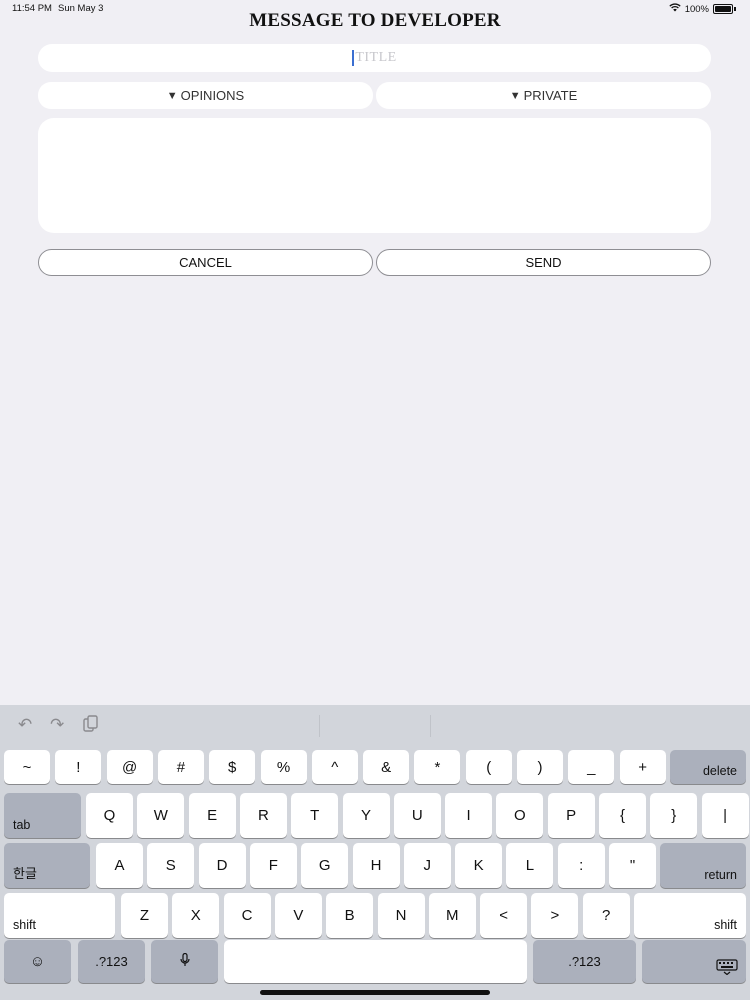  What do you see at coordinates (504, 915) in the screenshot?
I see `key: <` at bounding box center [504, 915].